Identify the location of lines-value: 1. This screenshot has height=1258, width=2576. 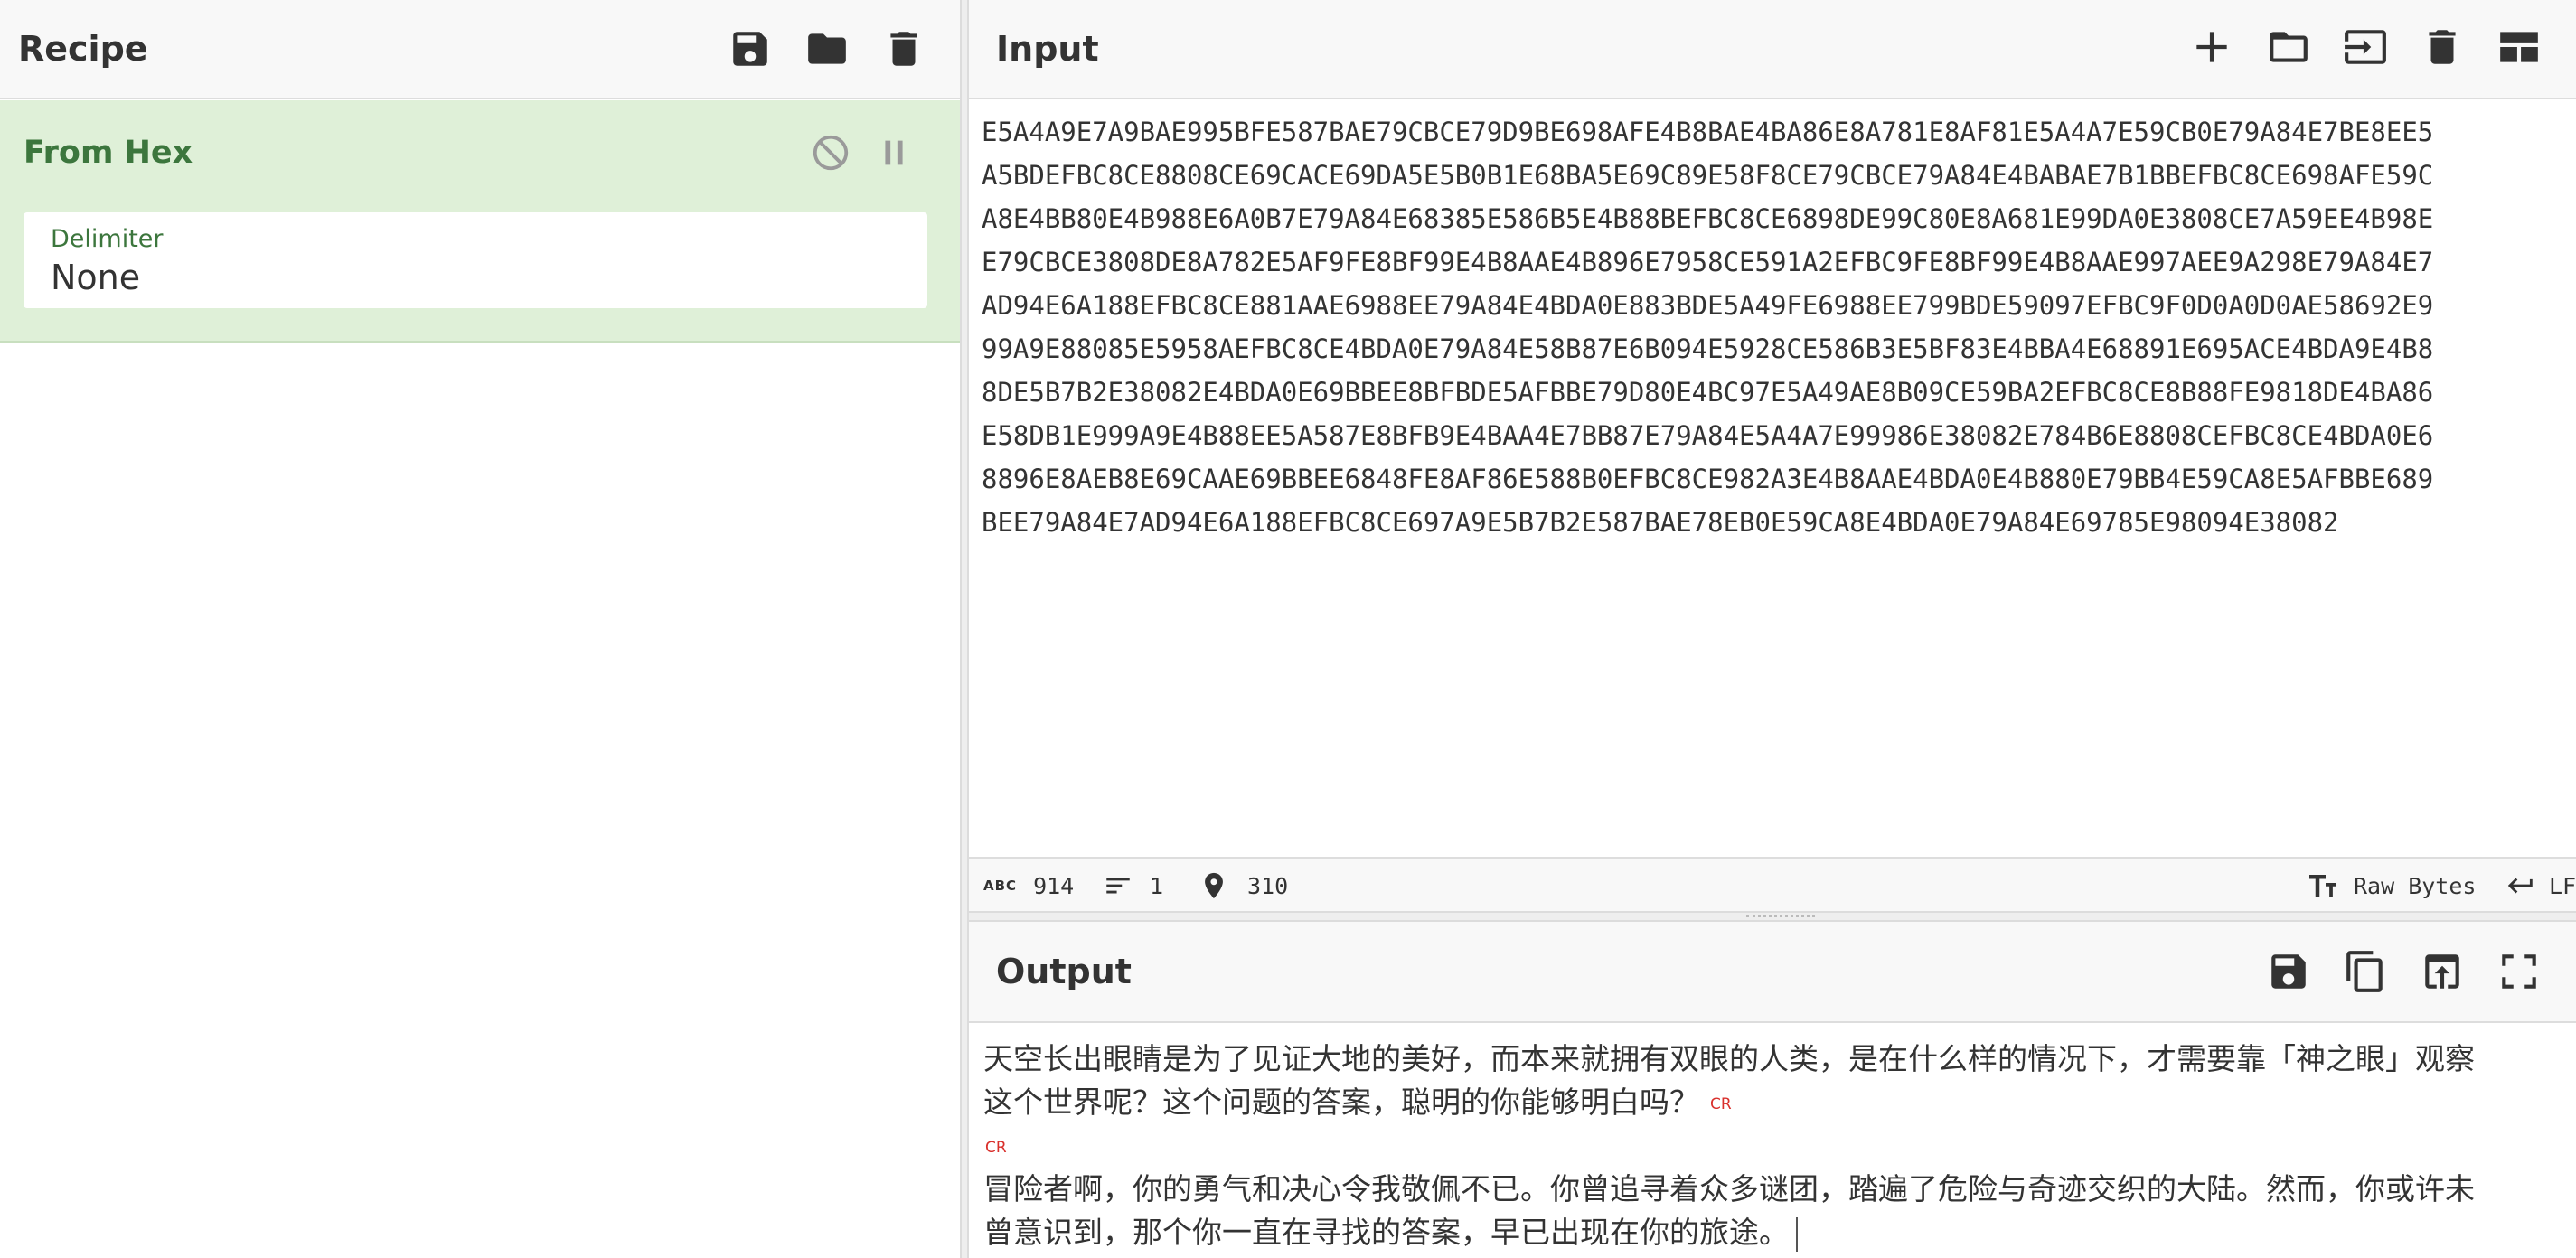
(1157, 885).